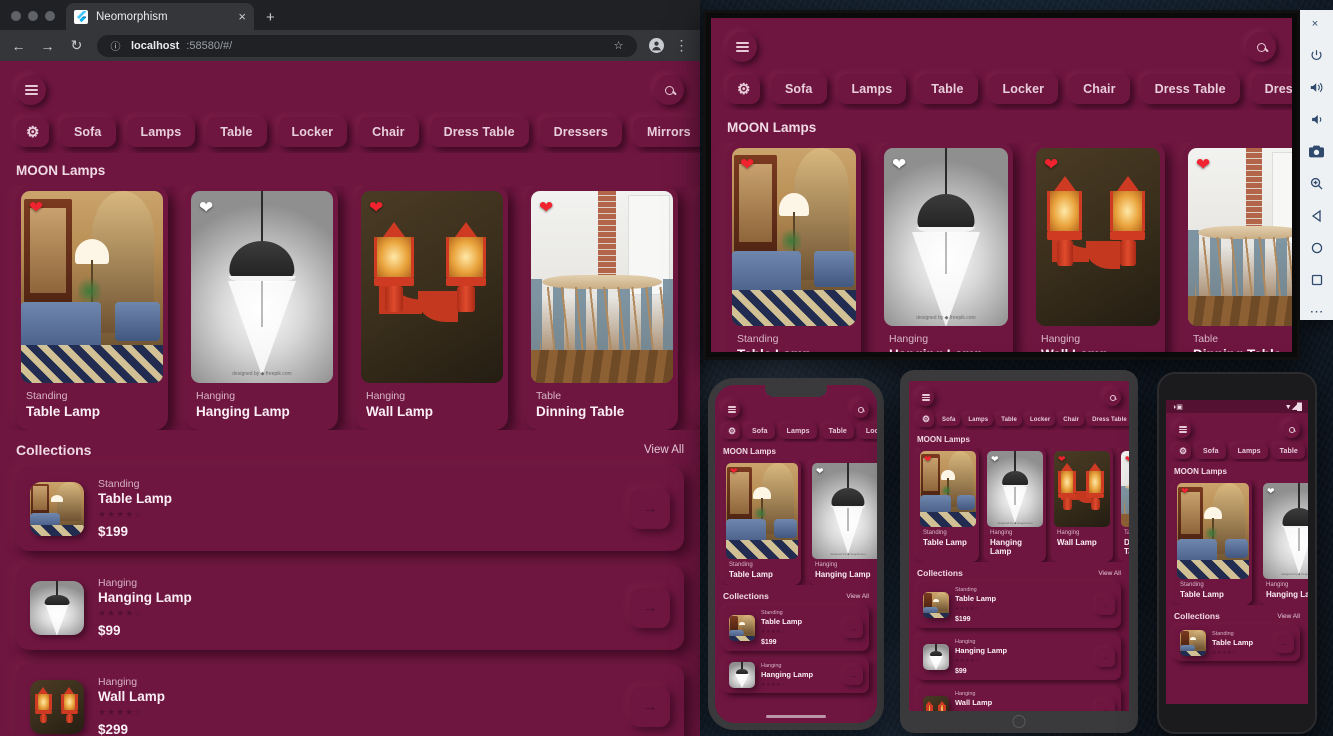 This screenshot has width=1333, height=736. Describe the element at coordinates (1317, 119) in the screenshot. I see `volume-down-icon` at that location.